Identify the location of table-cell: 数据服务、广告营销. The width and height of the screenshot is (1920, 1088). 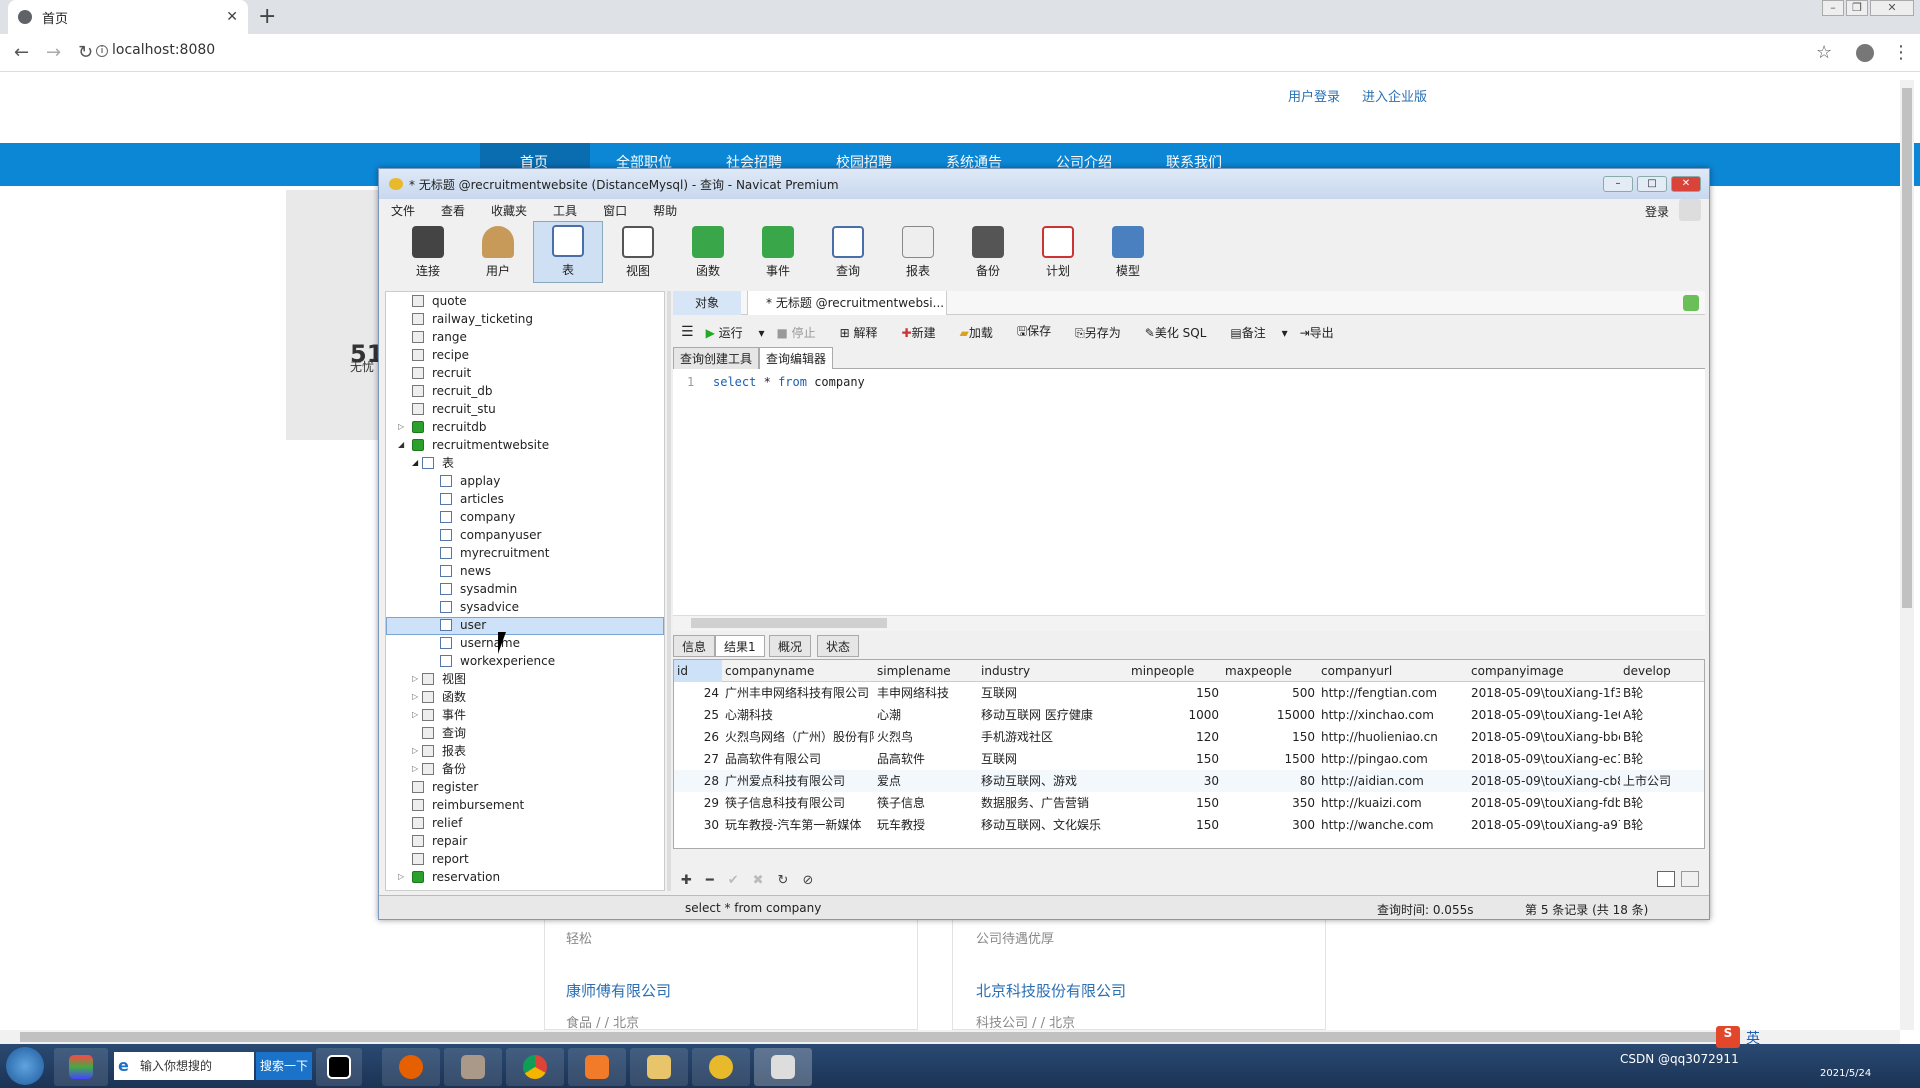
(1053, 803).